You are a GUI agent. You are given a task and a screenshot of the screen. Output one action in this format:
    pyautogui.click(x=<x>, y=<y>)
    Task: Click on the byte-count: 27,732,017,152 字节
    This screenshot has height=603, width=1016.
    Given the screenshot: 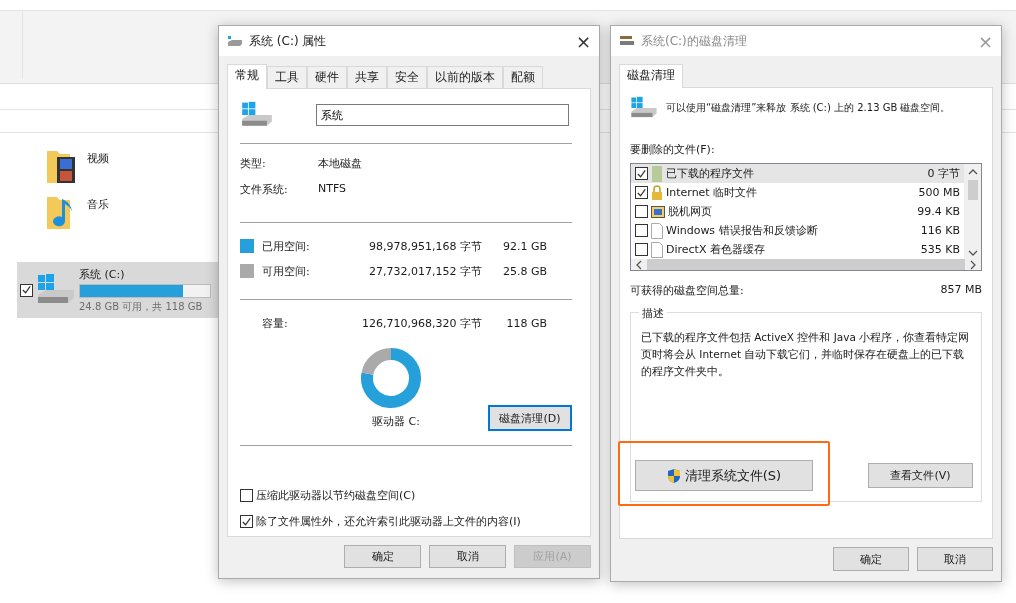 What is the action you would take?
    pyautogui.click(x=425, y=271)
    